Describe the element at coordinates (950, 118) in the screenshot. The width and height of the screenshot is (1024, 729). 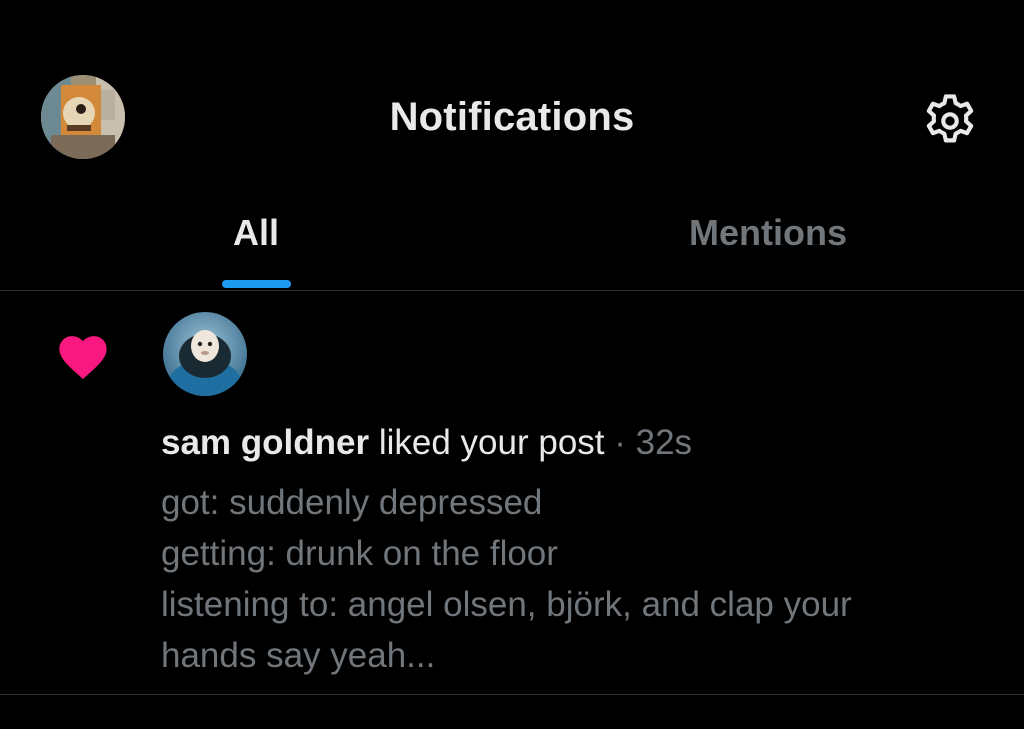
I see `gear-icon` at that location.